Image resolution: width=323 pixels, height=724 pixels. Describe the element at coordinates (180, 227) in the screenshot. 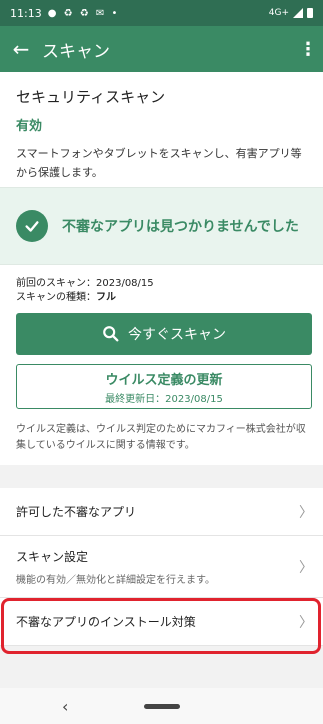

I see `result-message: 不審なアプリは見つかりませんでした` at that location.